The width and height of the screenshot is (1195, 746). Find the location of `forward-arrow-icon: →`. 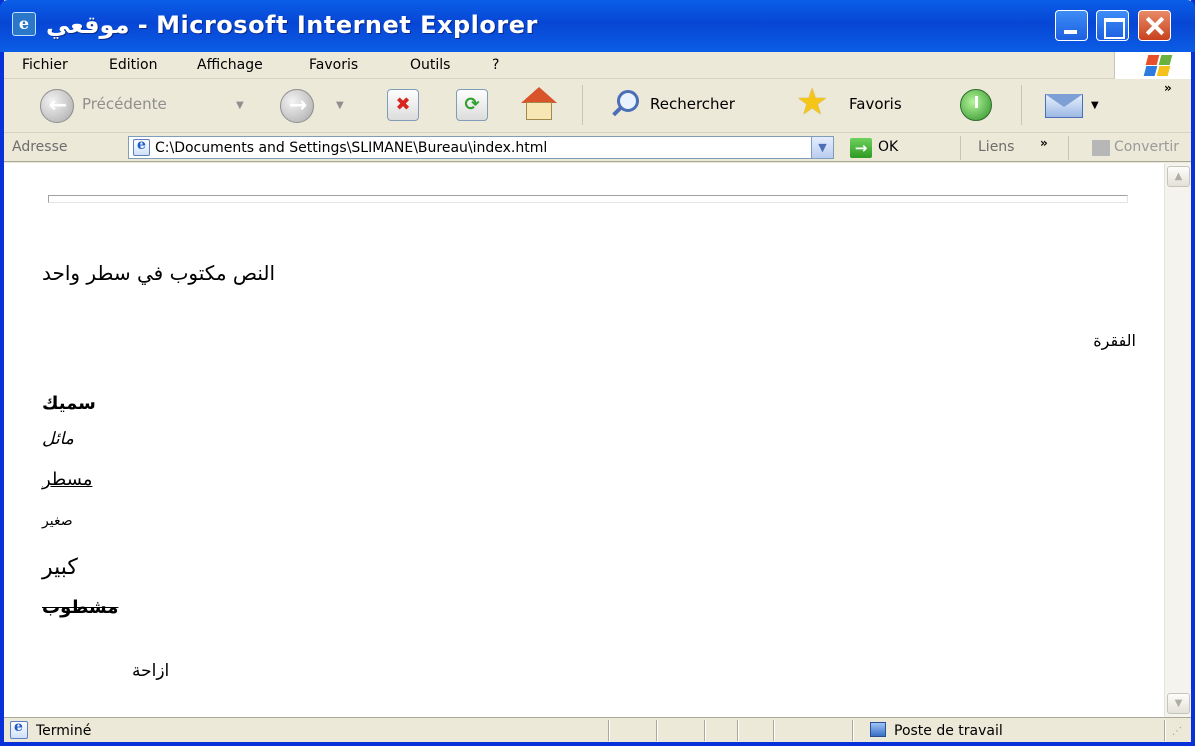

forward-arrow-icon: → is located at coordinates (298, 105).